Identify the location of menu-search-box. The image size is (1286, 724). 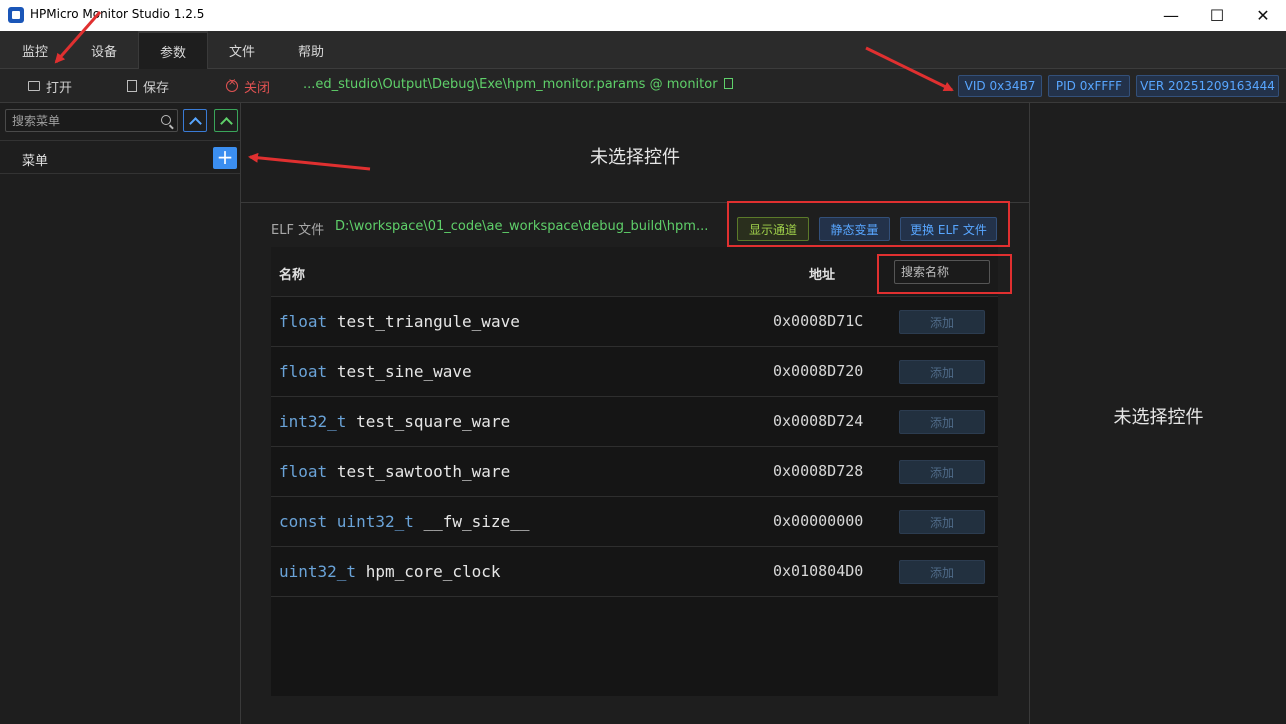
(91, 120).